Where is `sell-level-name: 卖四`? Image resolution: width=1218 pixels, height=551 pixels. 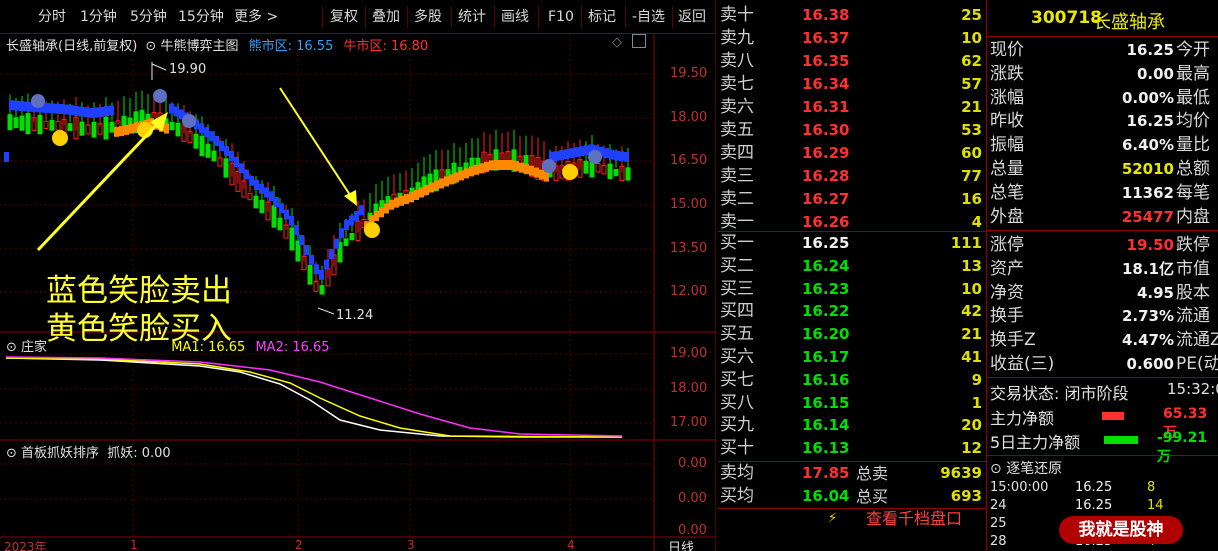 sell-level-name: 卖四 is located at coordinates (737, 153).